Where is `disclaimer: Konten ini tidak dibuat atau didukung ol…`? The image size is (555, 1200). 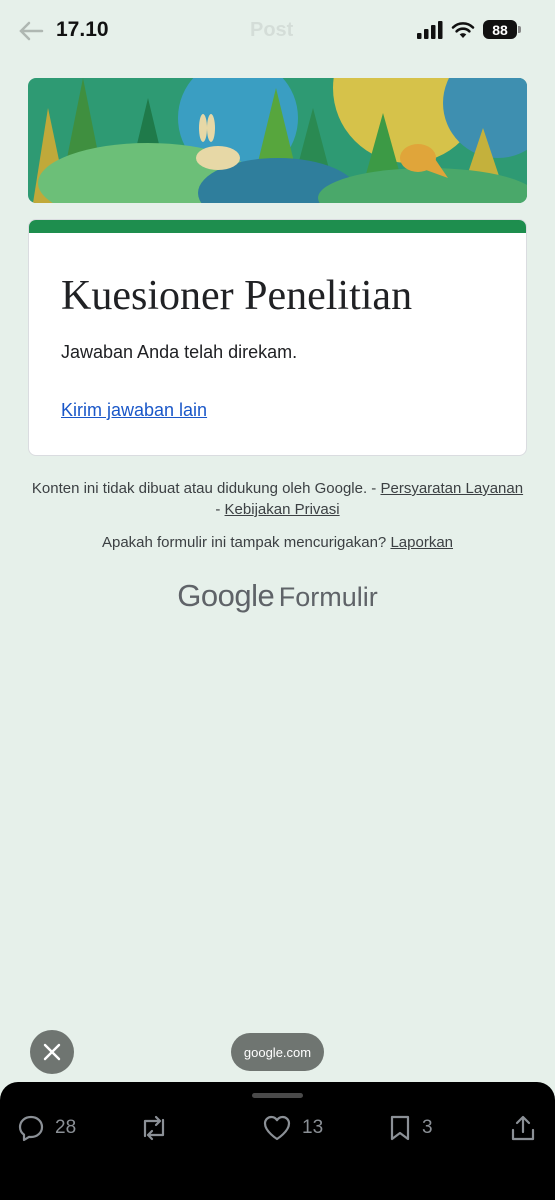 disclaimer: Konten ini tidak dibuat atau didukung ol… is located at coordinates (277, 499).